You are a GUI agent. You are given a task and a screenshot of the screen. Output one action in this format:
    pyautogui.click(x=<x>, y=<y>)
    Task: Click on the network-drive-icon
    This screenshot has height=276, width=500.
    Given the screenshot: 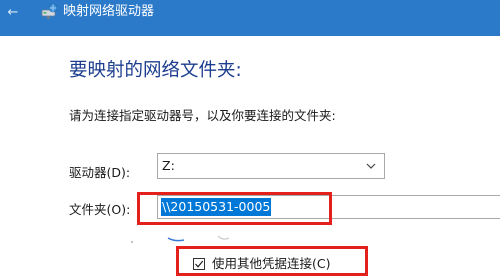 What is the action you would take?
    pyautogui.click(x=49, y=11)
    